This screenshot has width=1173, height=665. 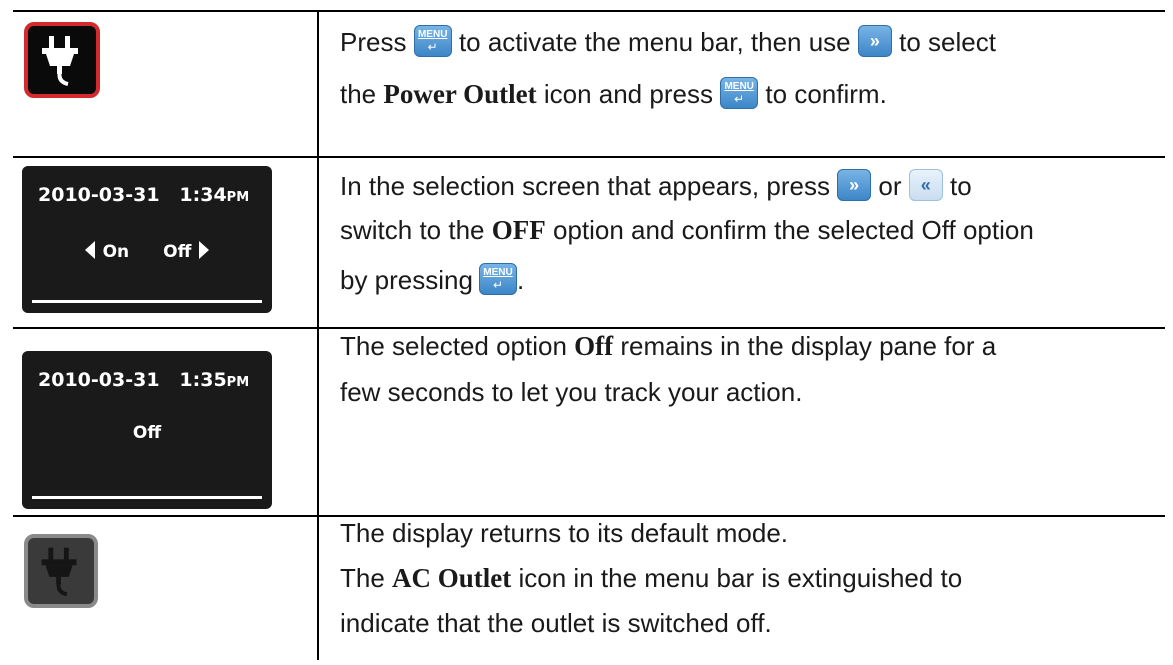 What do you see at coordinates (144, 195) in the screenshot?
I see `display-datetime: 2010-03-31 1:34PM` at bounding box center [144, 195].